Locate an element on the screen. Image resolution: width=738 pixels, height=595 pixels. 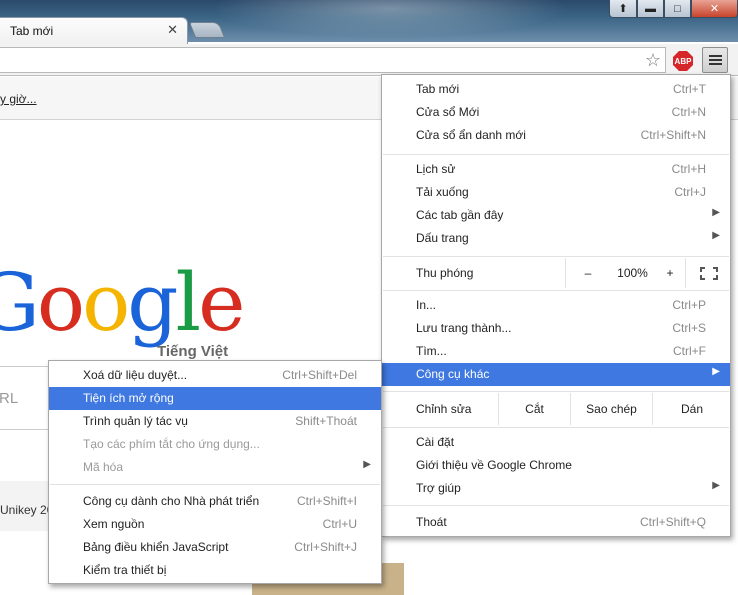
fullscreen-icon is located at coordinates (708, 273).